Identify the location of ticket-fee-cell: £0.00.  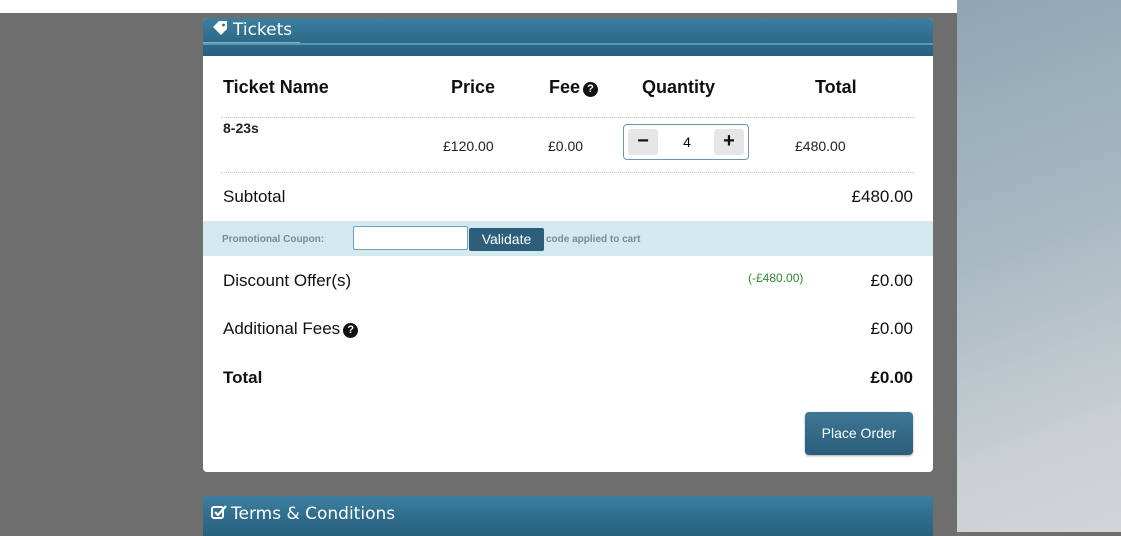
(566, 146).